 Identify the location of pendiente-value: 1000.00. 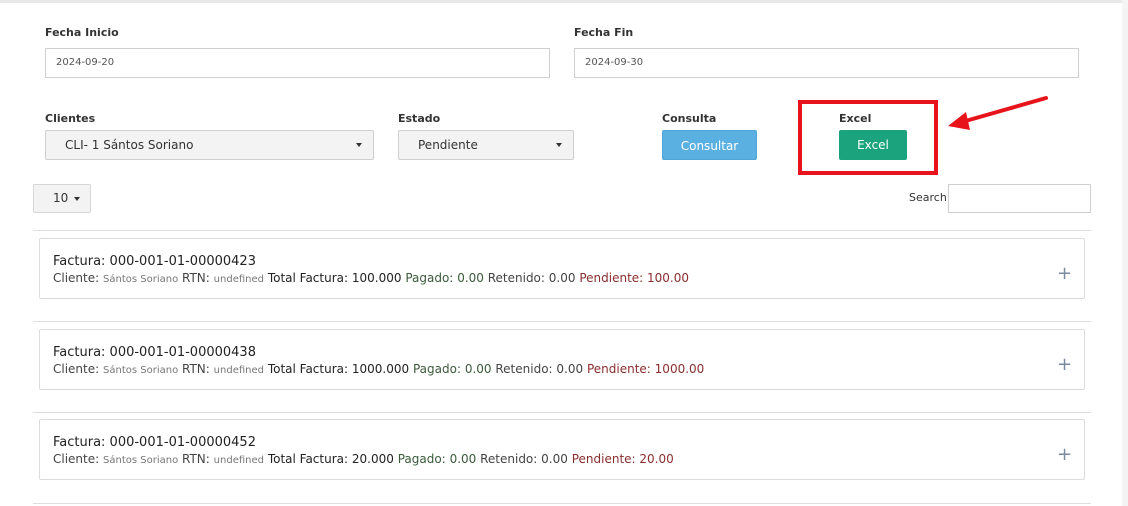
(679, 369).